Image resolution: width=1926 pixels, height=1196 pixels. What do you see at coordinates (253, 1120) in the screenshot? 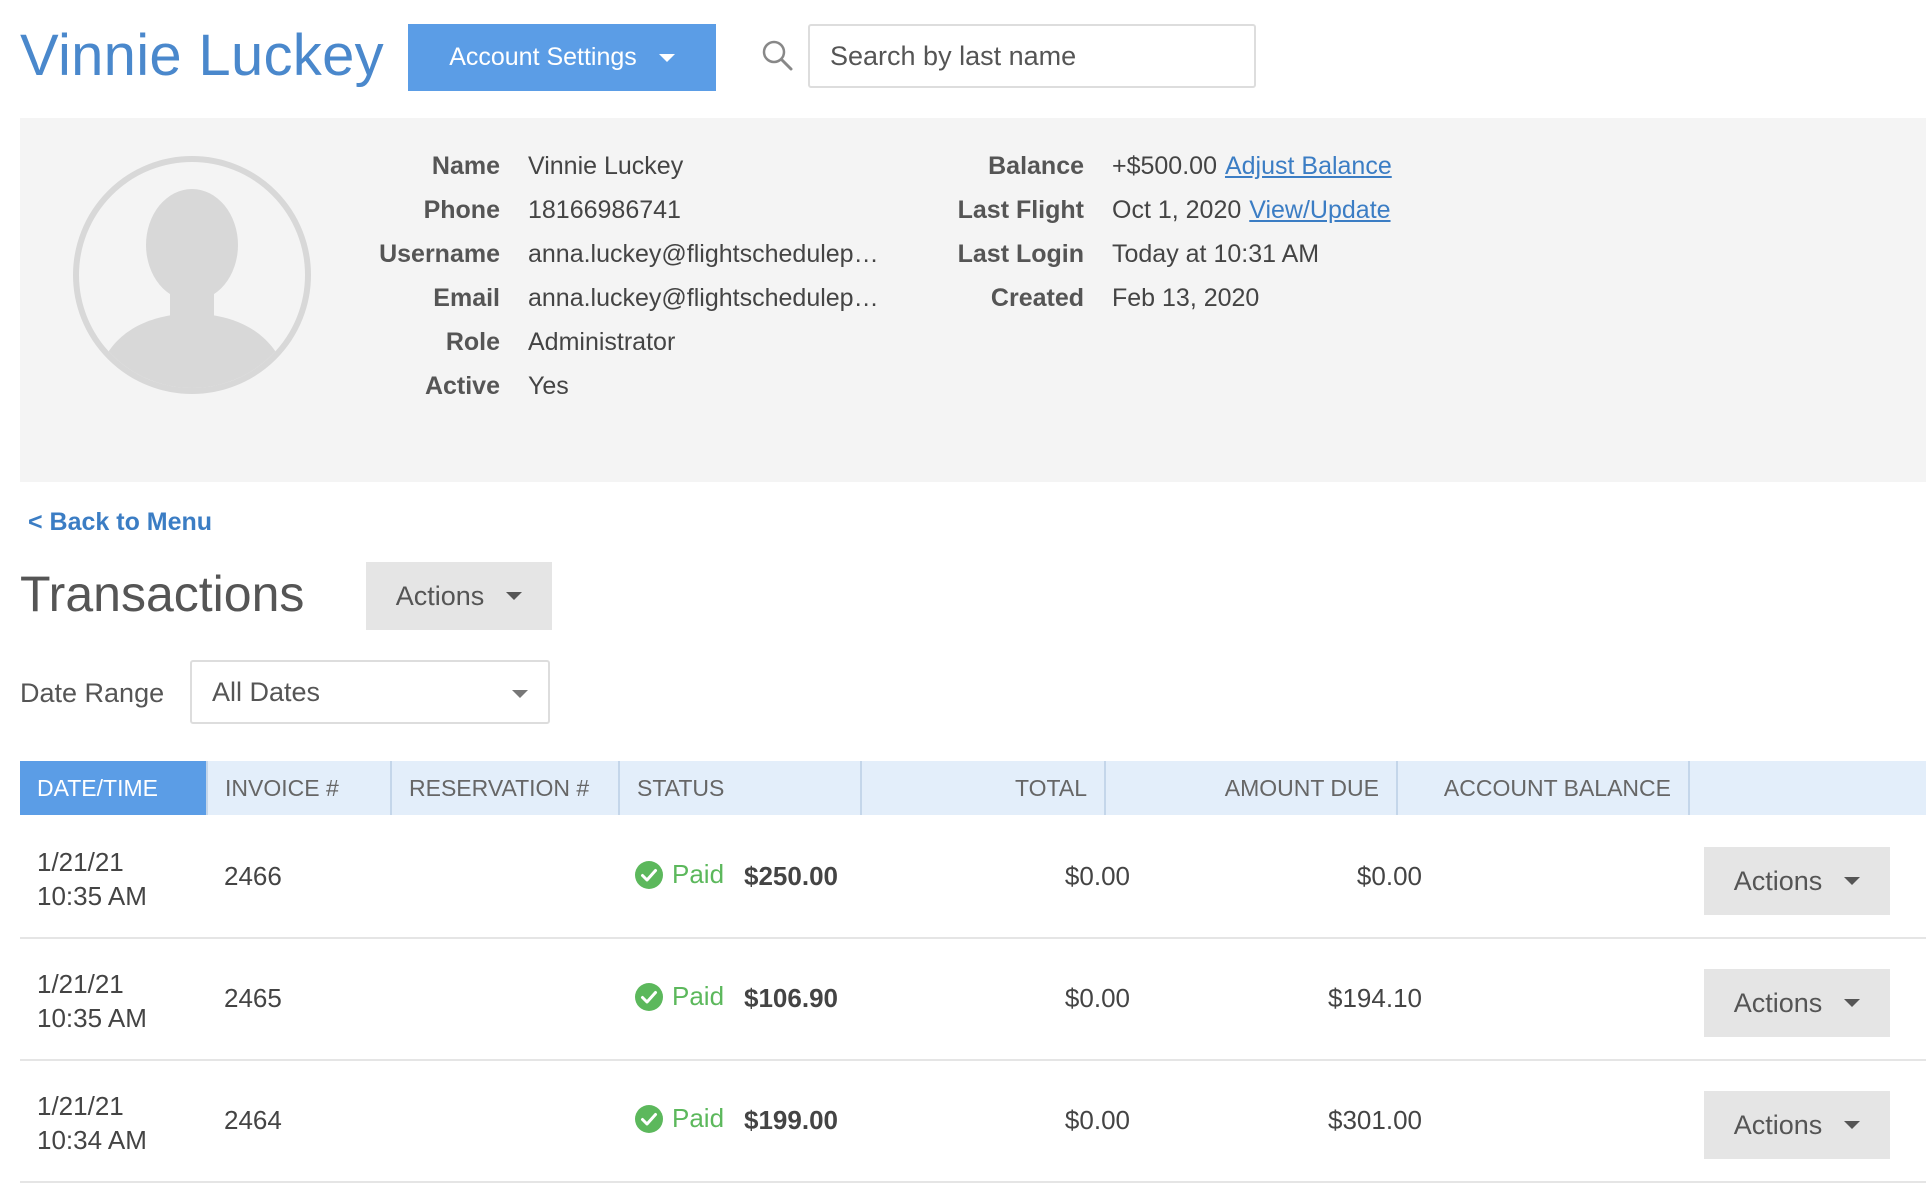
I see `invoice-cell: 2464` at bounding box center [253, 1120].